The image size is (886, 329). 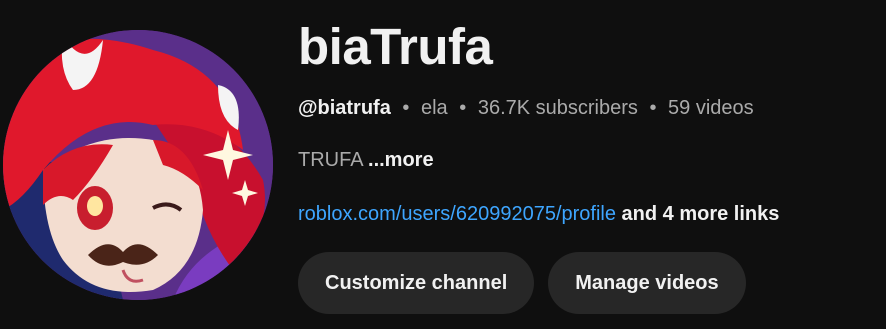 What do you see at coordinates (416, 283) in the screenshot?
I see `customize-channel-button: Customize channel` at bounding box center [416, 283].